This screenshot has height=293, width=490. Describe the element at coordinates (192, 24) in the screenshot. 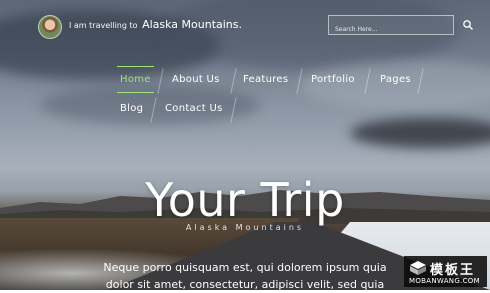

I see `tagline-destination: Alaska Mountains.` at that location.